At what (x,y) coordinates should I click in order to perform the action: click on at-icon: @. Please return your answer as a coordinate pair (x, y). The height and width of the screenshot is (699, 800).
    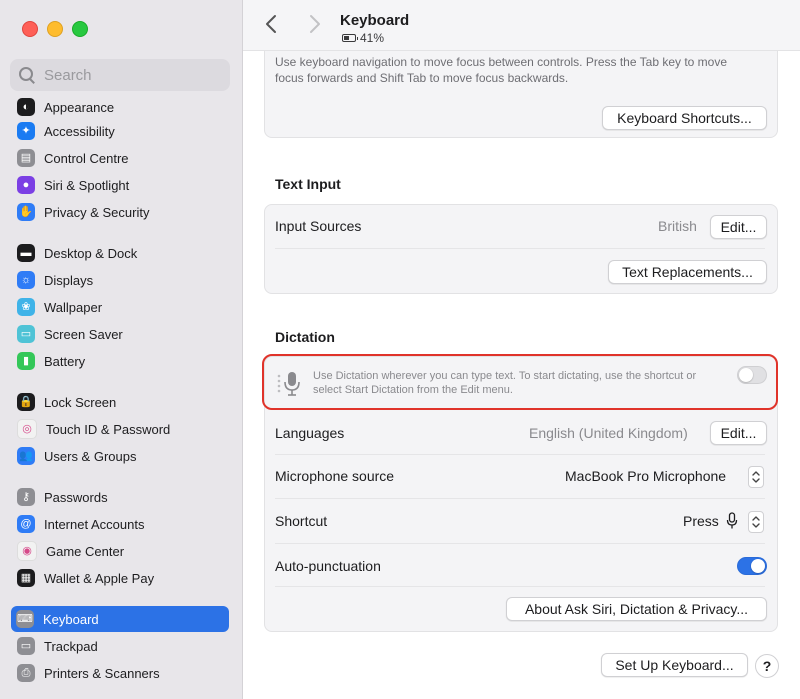
    Looking at the image, I should click on (26, 524).